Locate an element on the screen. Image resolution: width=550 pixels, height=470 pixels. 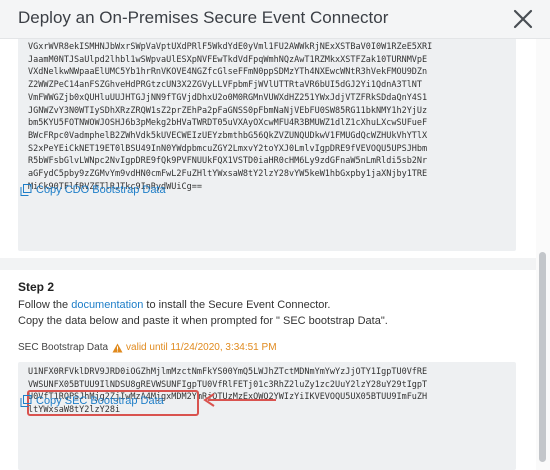
warning-icon is located at coordinates (117, 347).